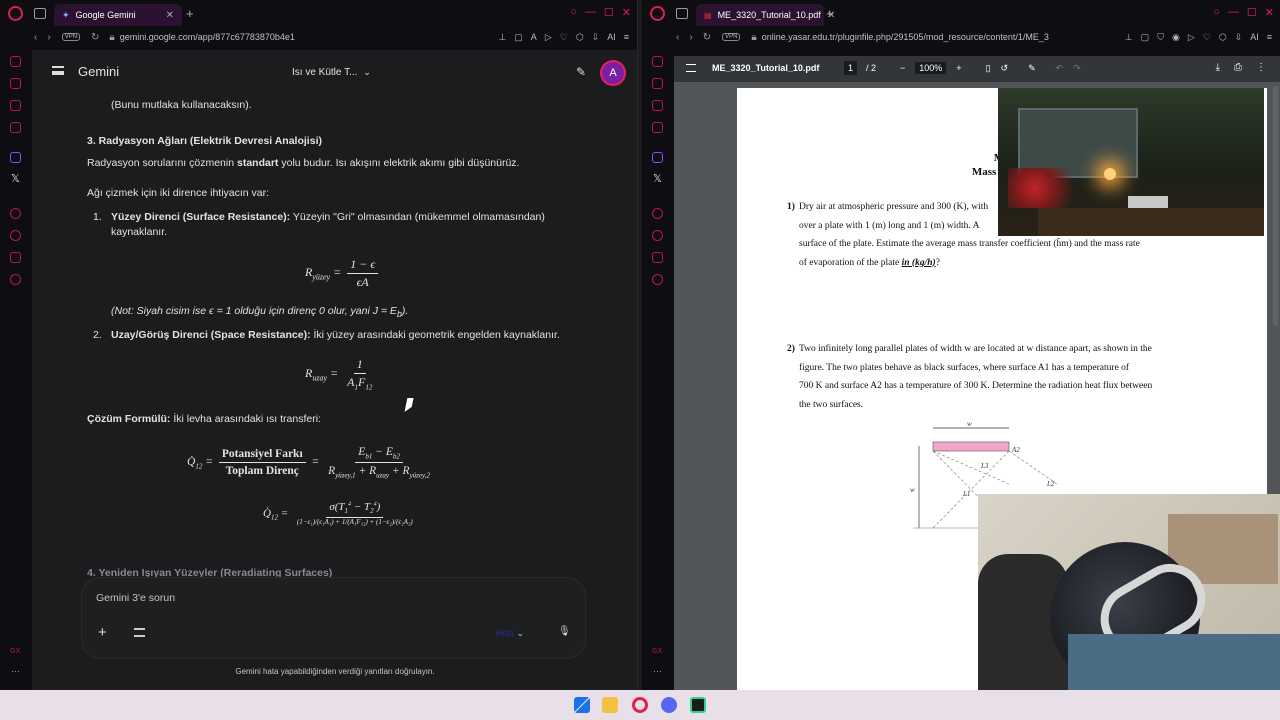 This screenshot has height=720, width=1280. What do you see at coordinates (902, 68) in the screenshot?
I see `zoom-out-icon: −` at bounding box center [902, 68].